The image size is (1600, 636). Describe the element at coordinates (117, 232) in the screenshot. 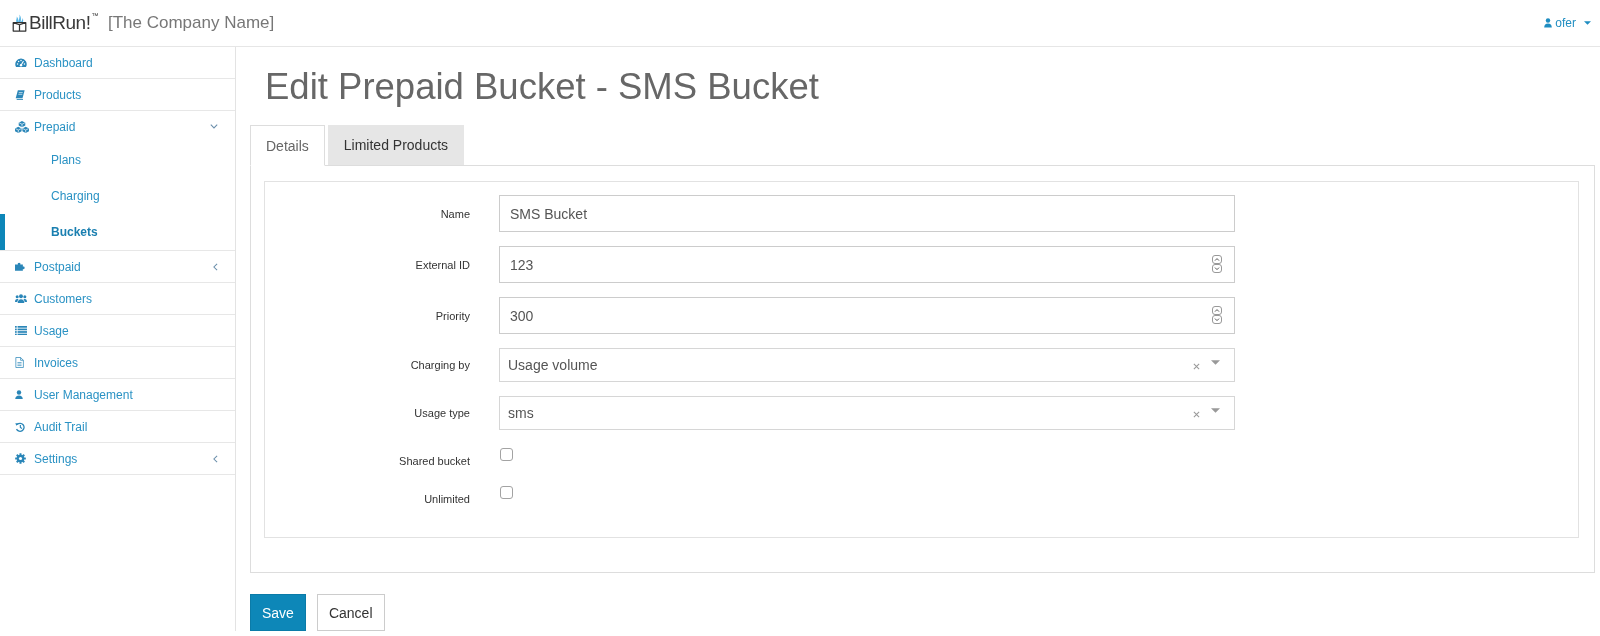

I see `sidebar-subitem: Buckets` at that location.